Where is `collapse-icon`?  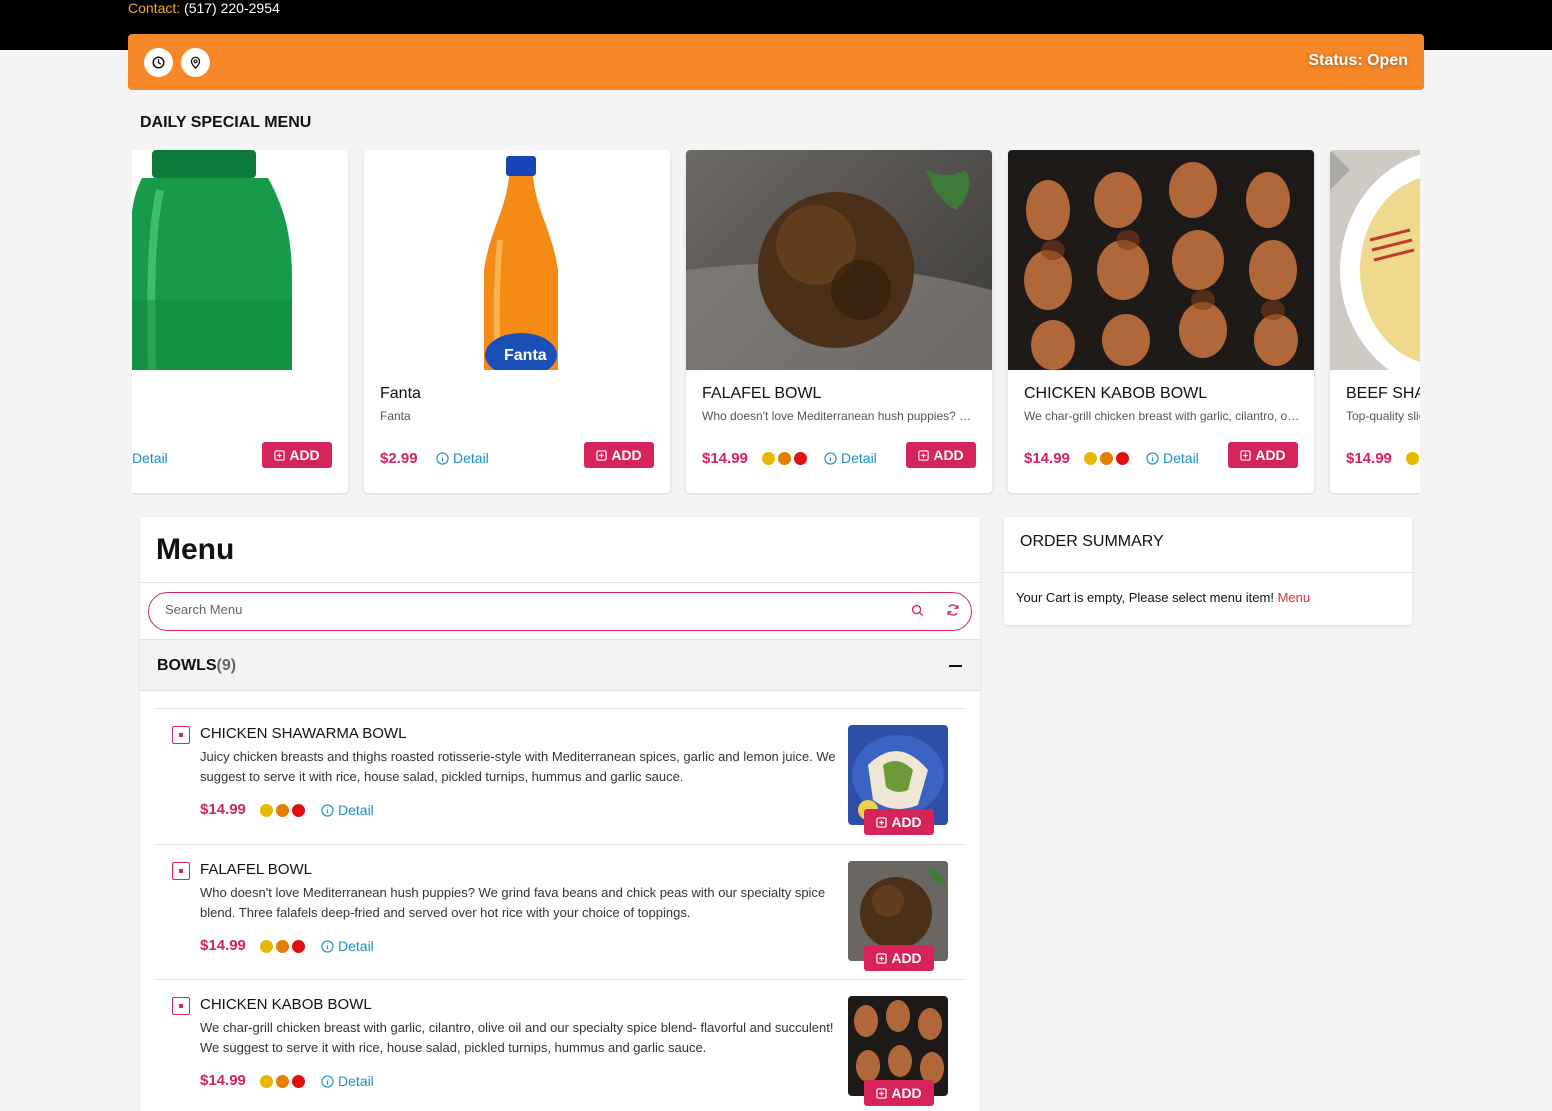 collapse-icon is located at coordinates (955, 666).